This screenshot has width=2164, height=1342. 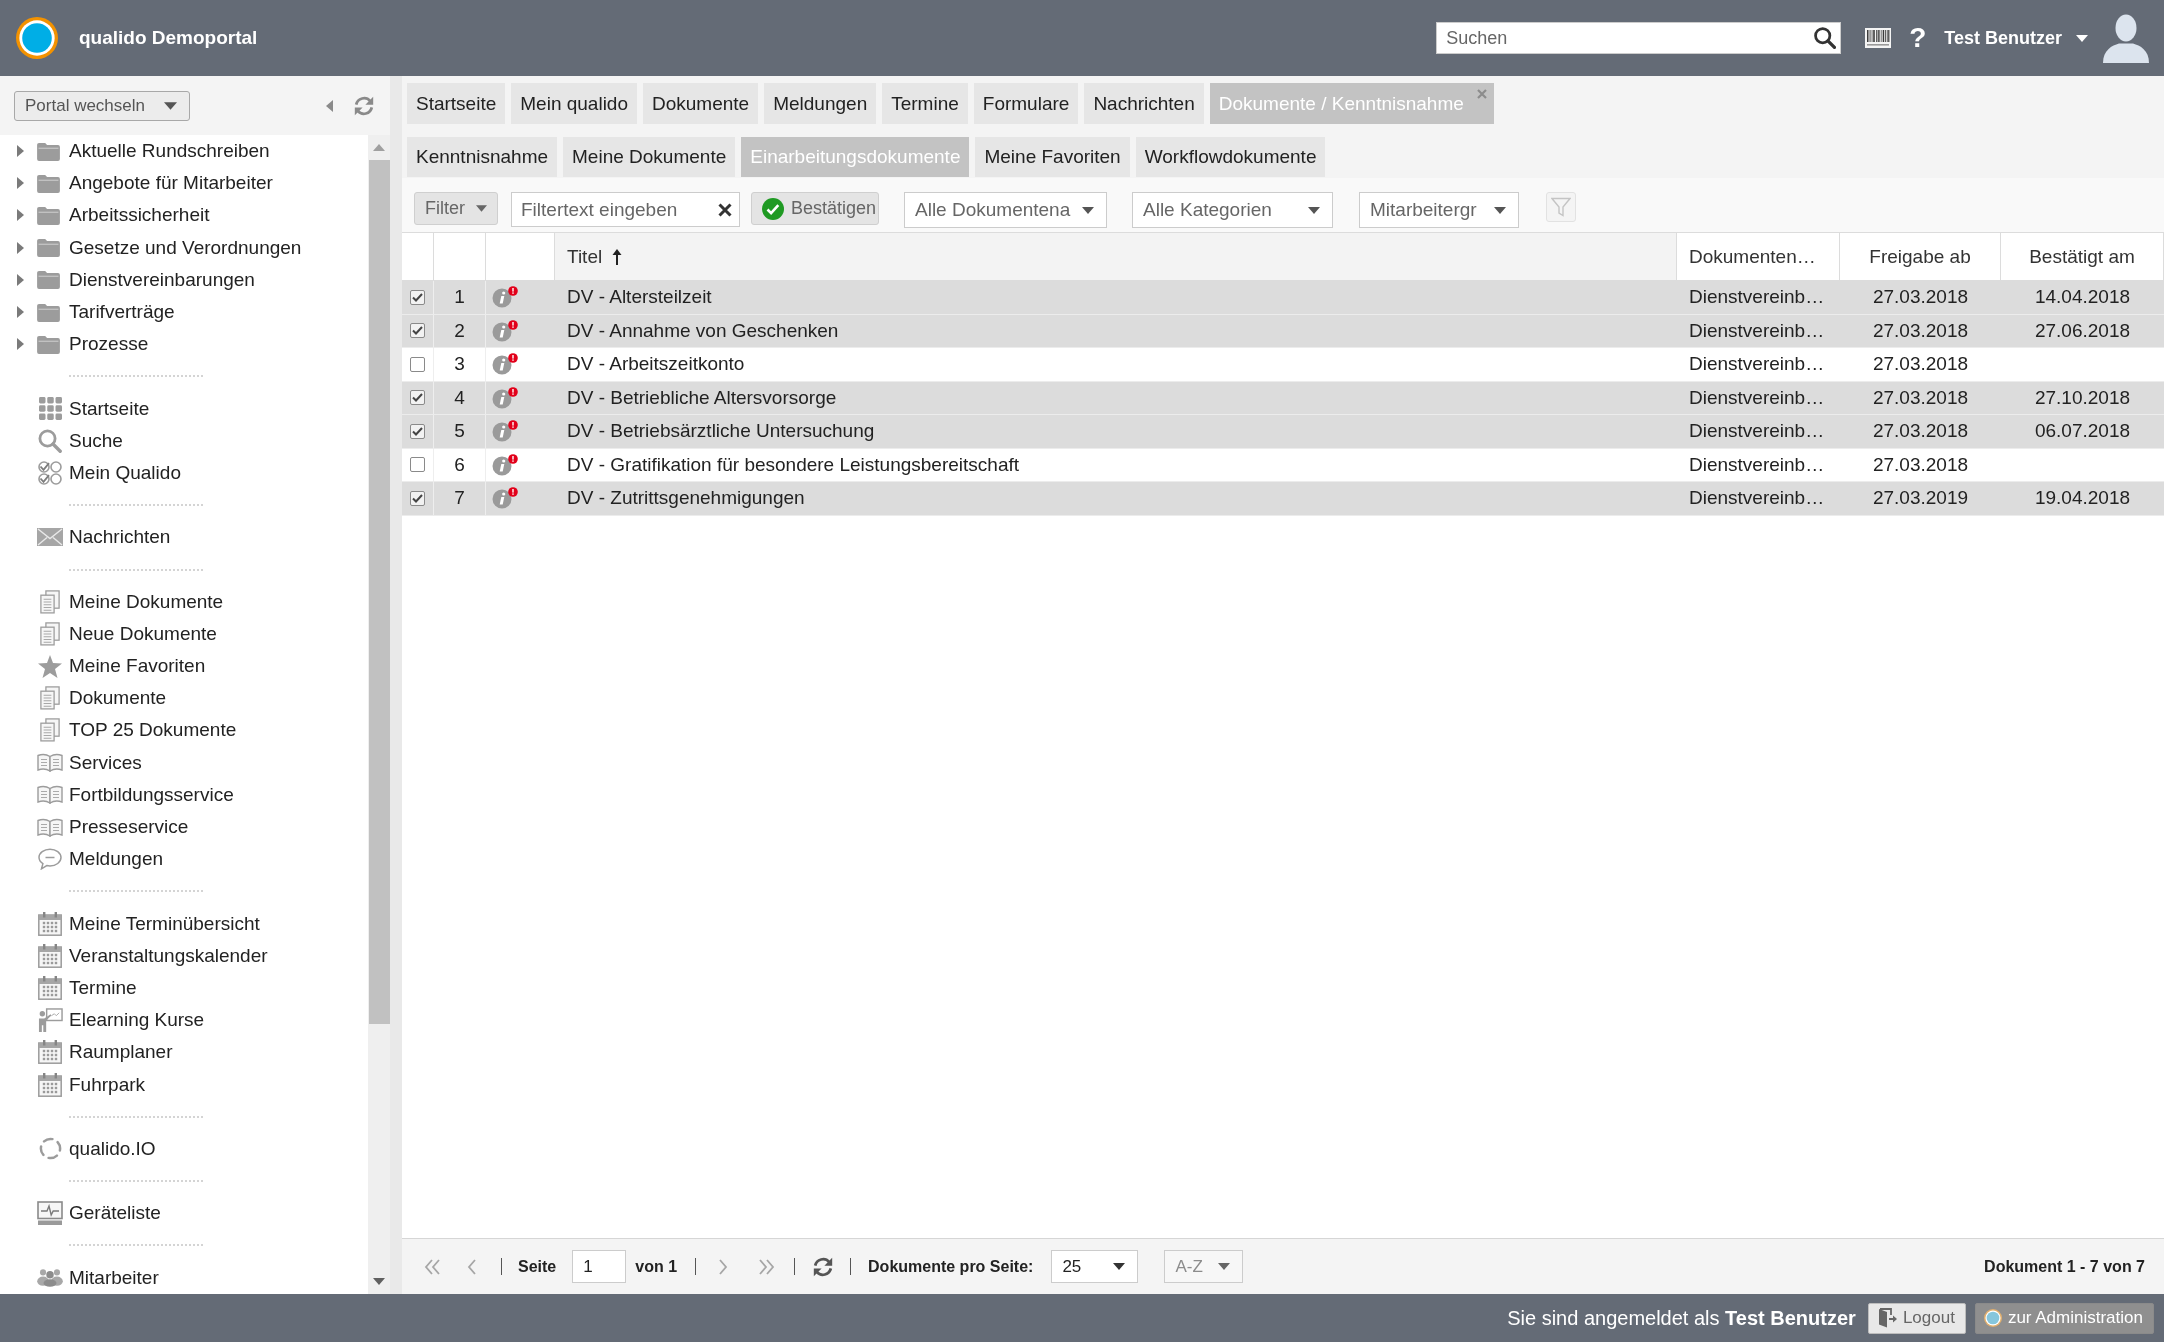 I want to click on clear-icon, so click(x=725, y=209).